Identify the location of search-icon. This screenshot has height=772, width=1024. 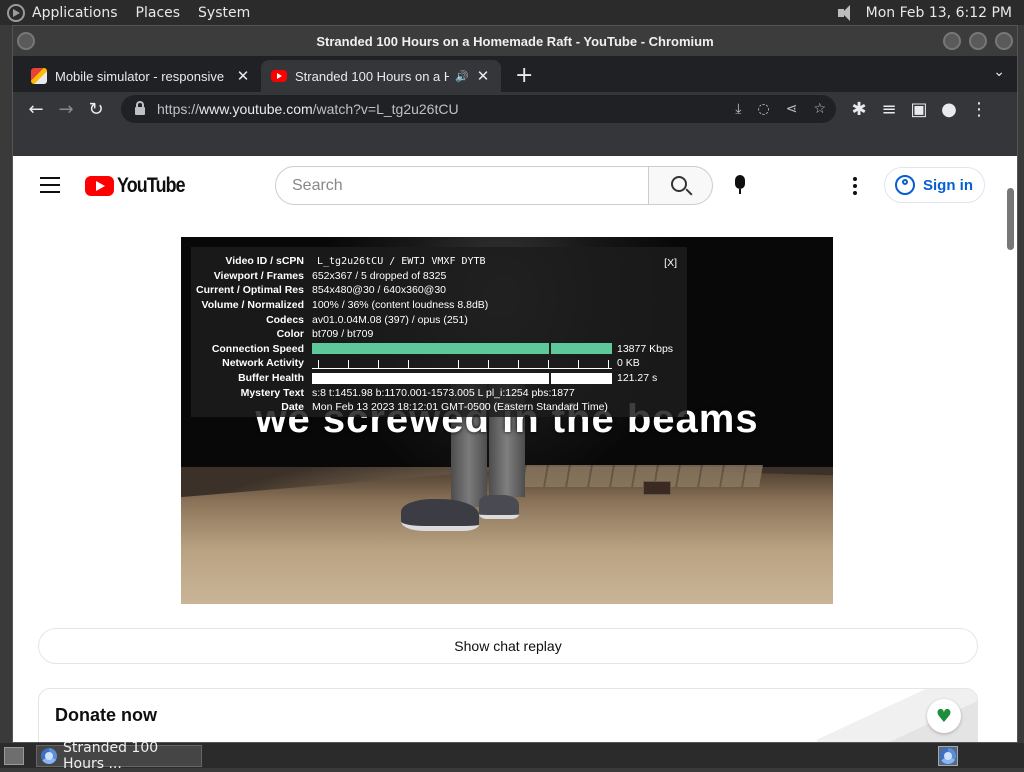
(679, 184).